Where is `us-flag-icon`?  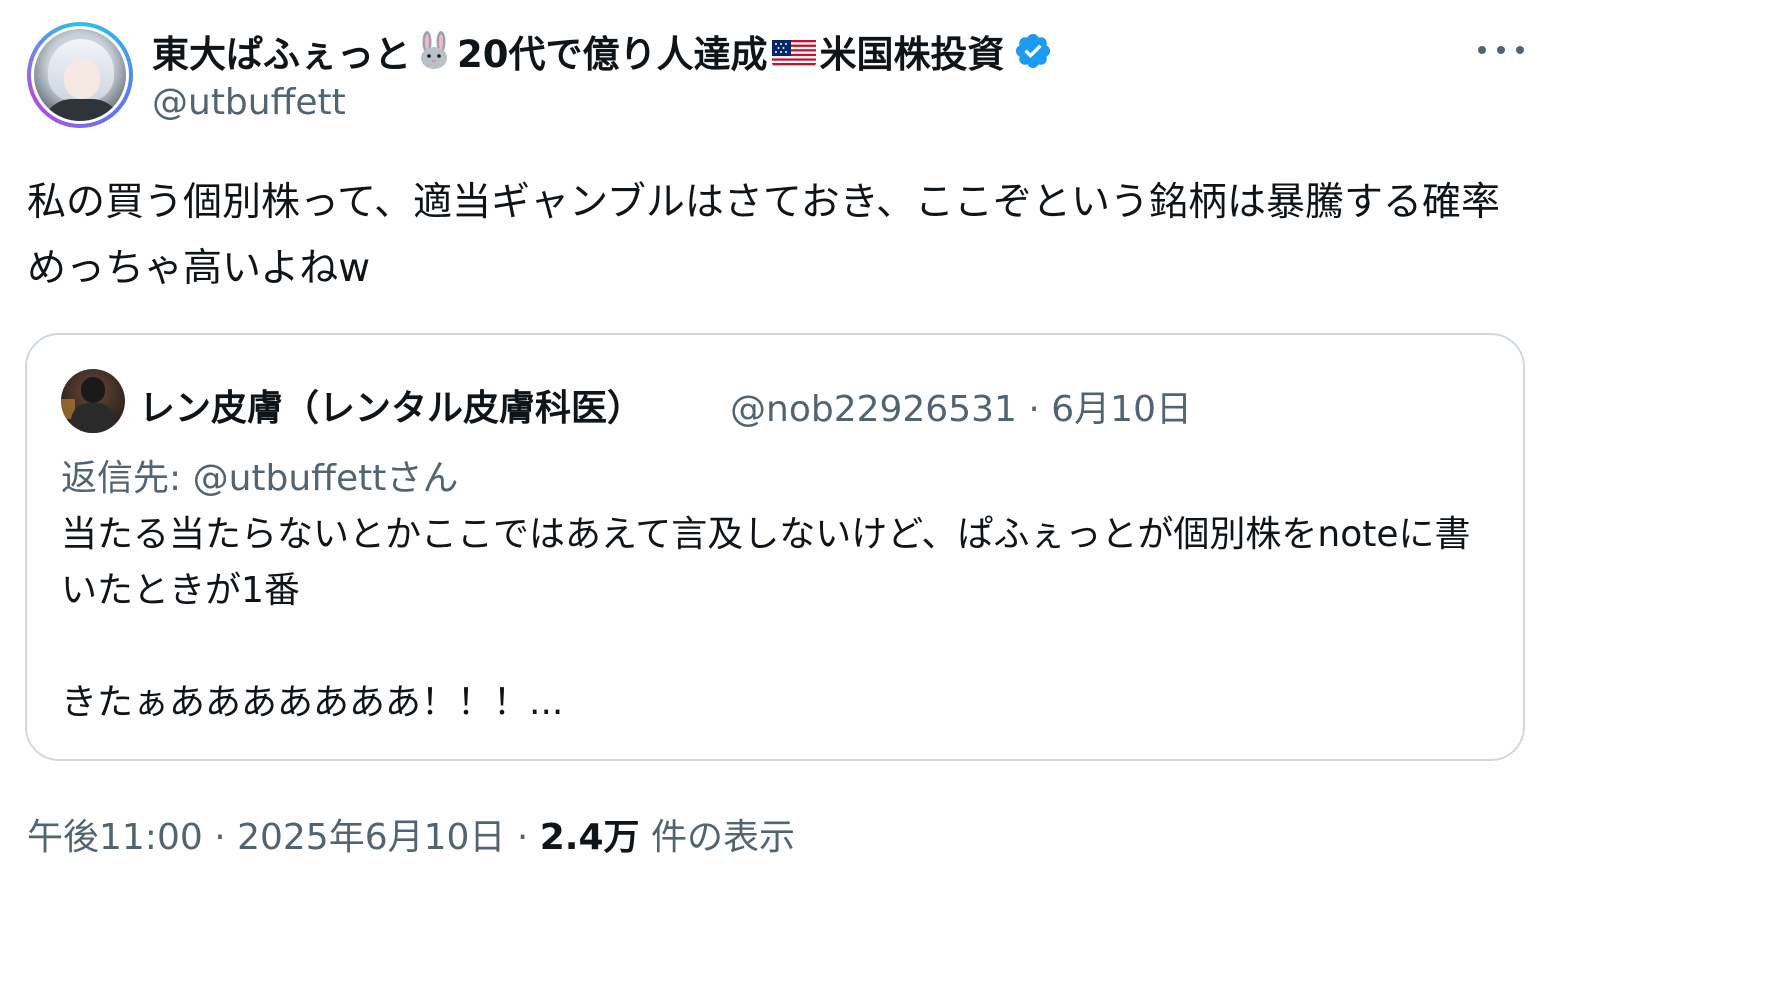
us-flag-icon is located at coordinates (793, 51).